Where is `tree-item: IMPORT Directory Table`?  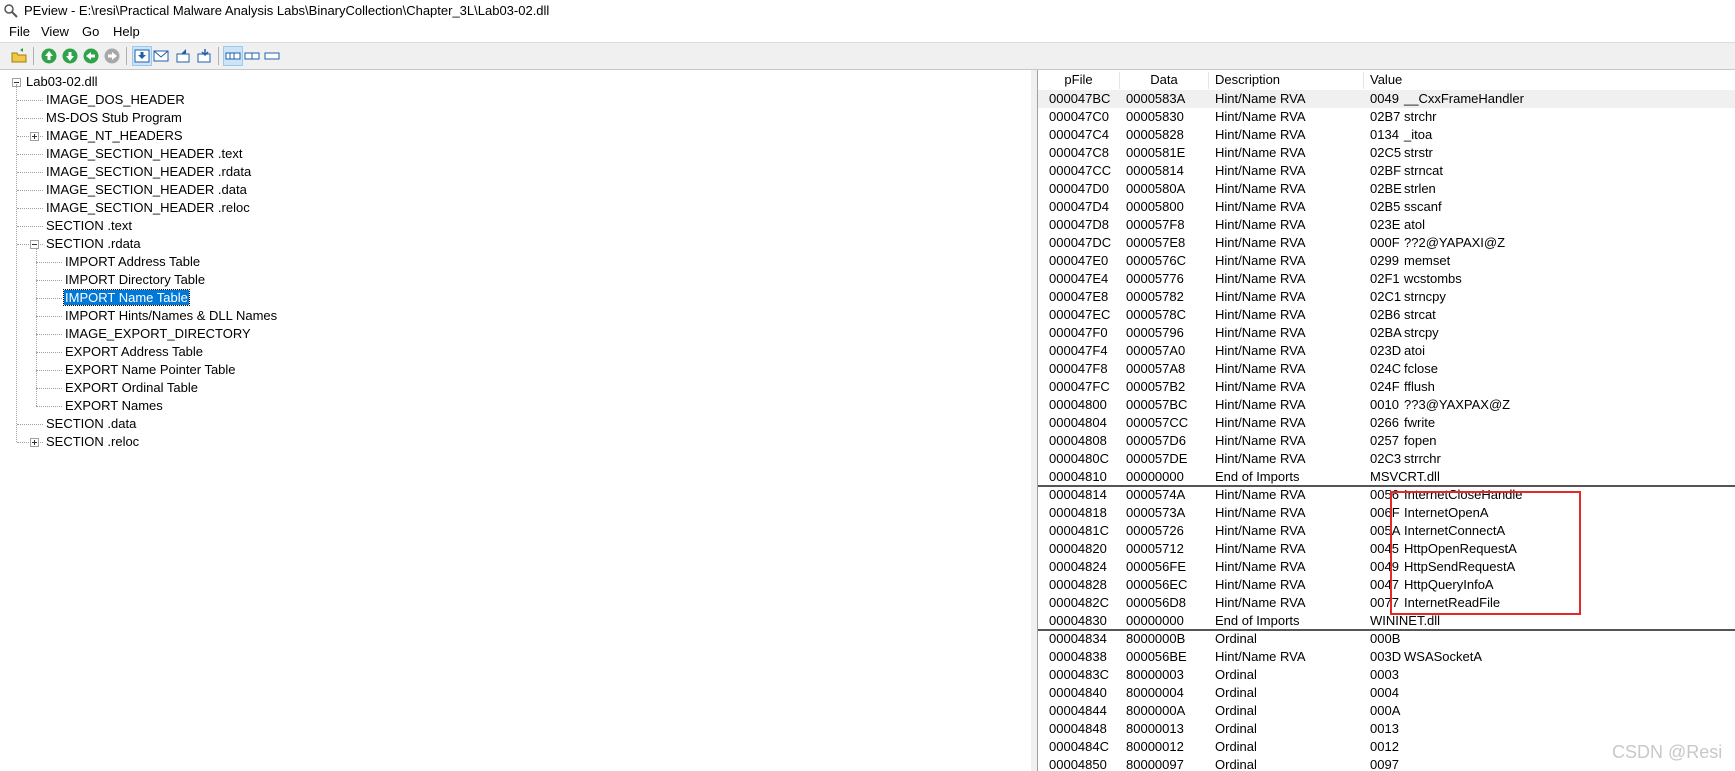
tree-item: IMPORT Directory Table is located at coordinates (135, 279).